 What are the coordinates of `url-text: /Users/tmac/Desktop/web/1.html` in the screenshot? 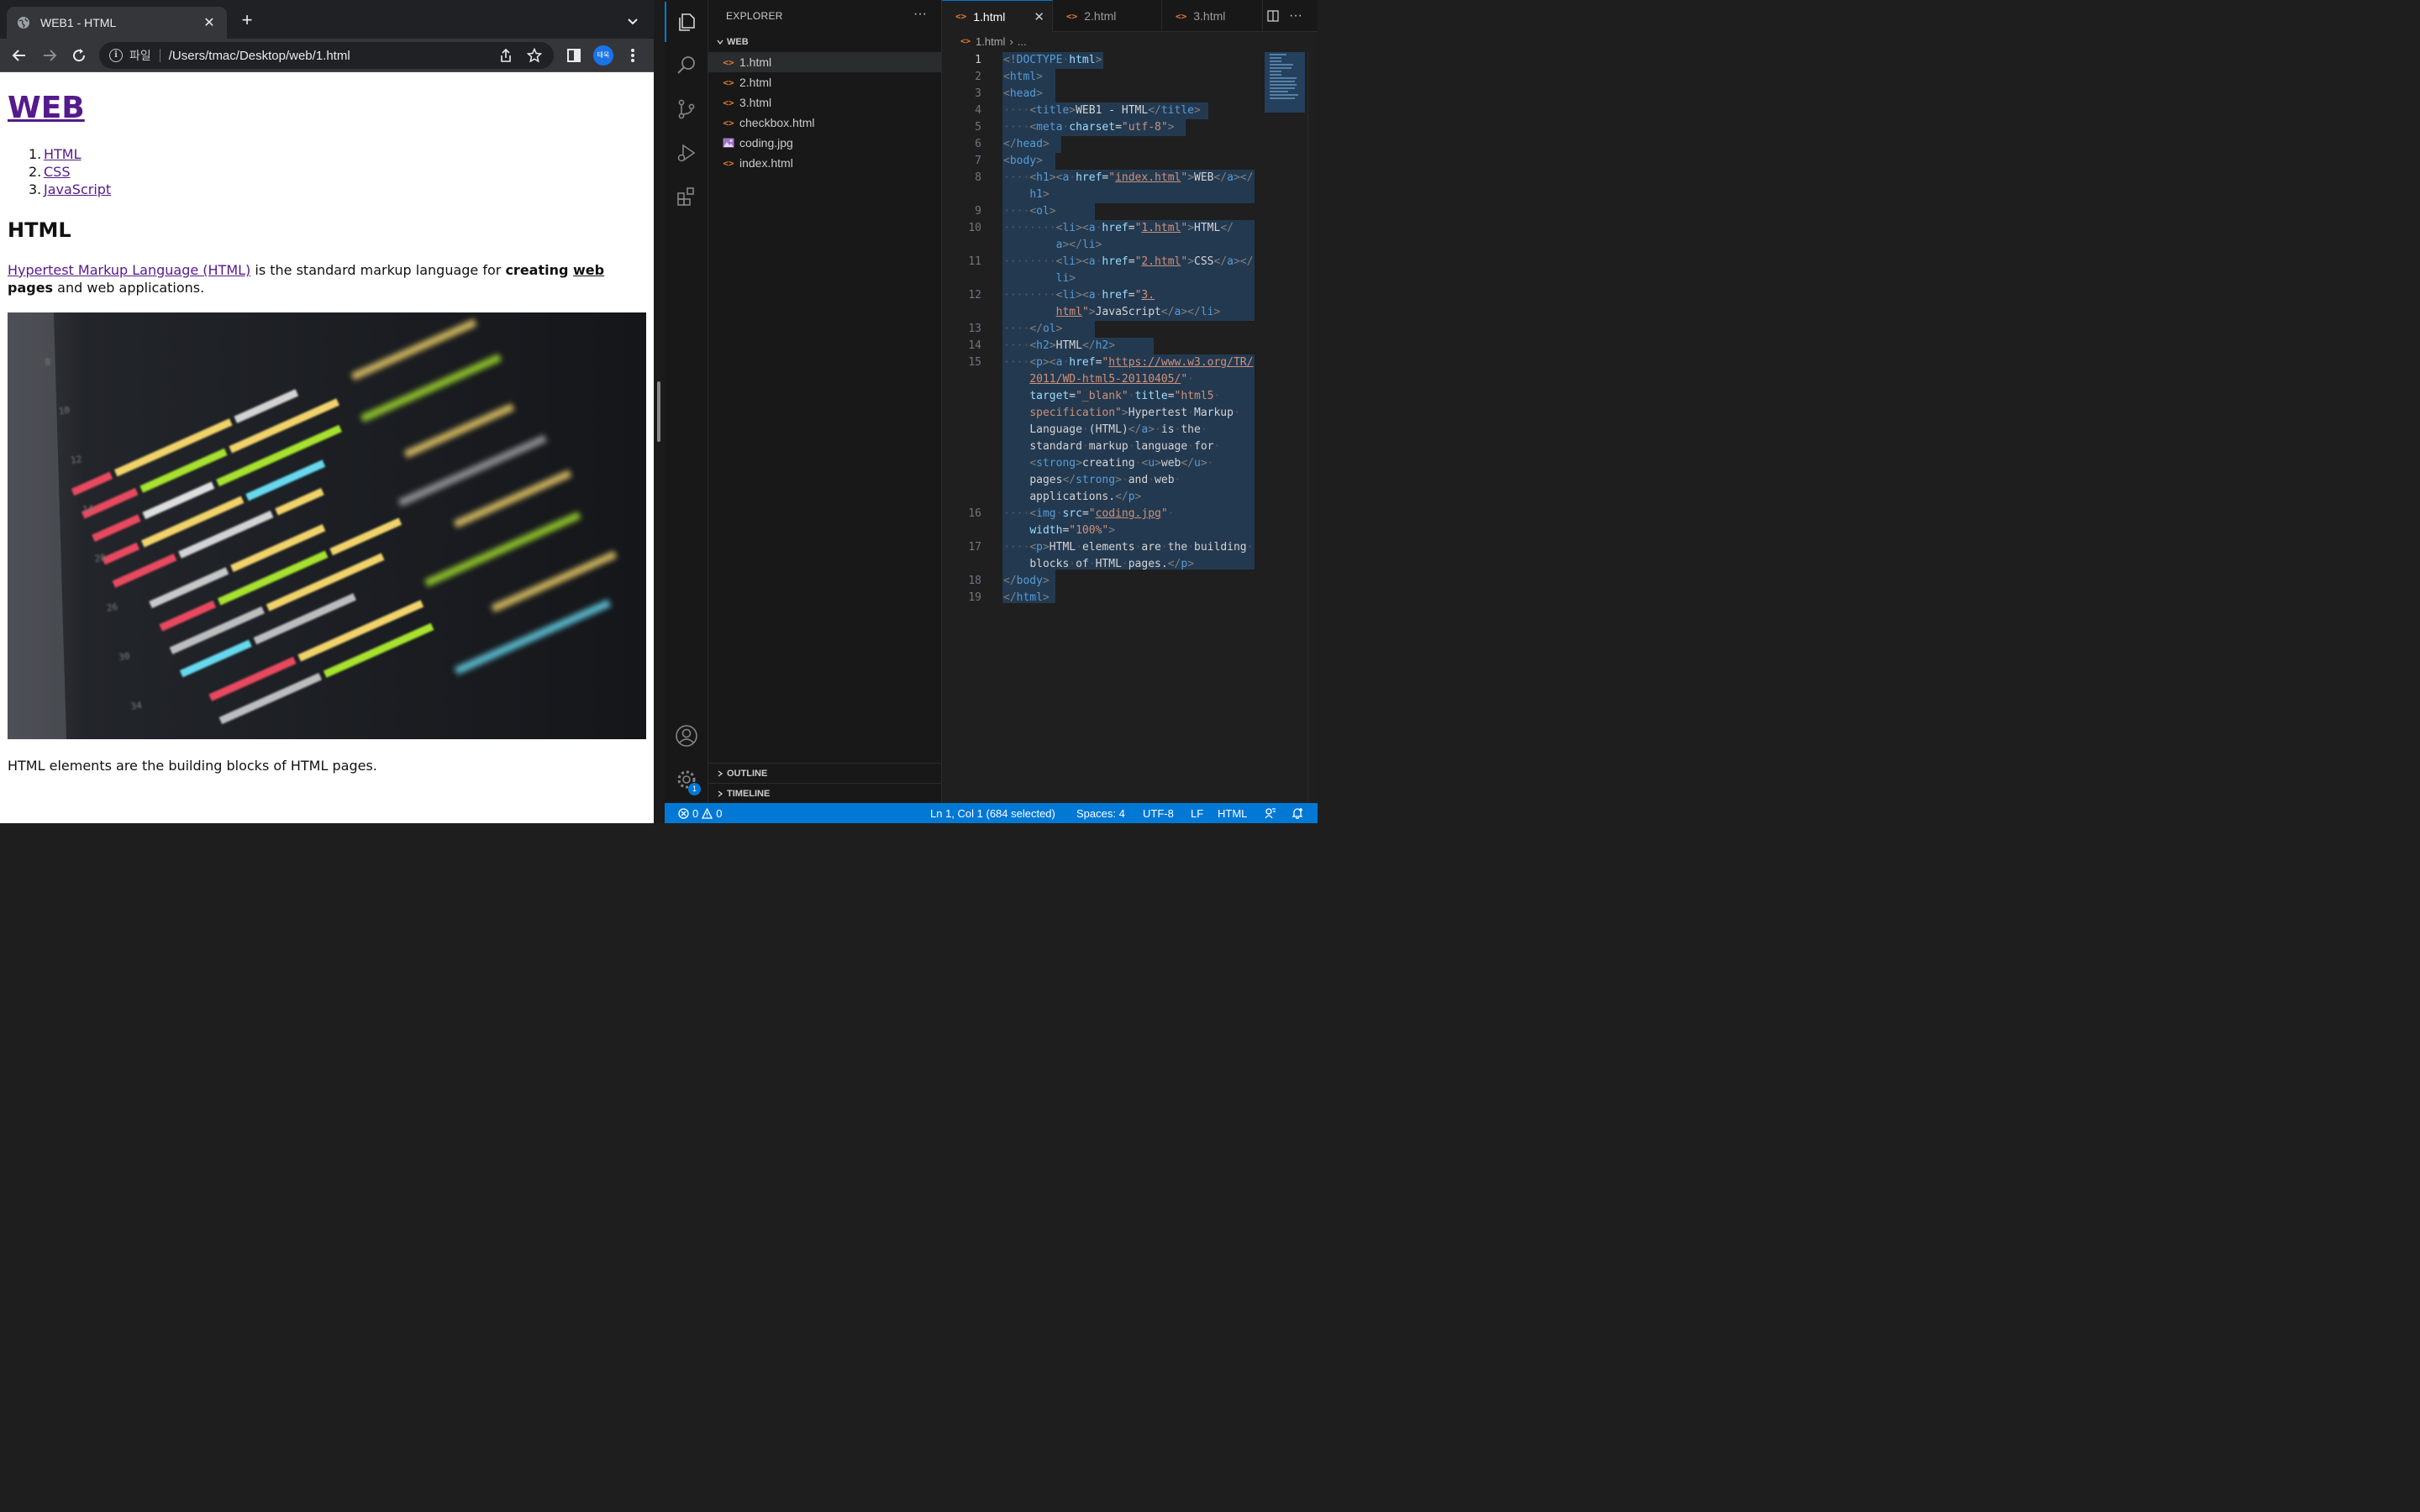 It's located at (328, 56).